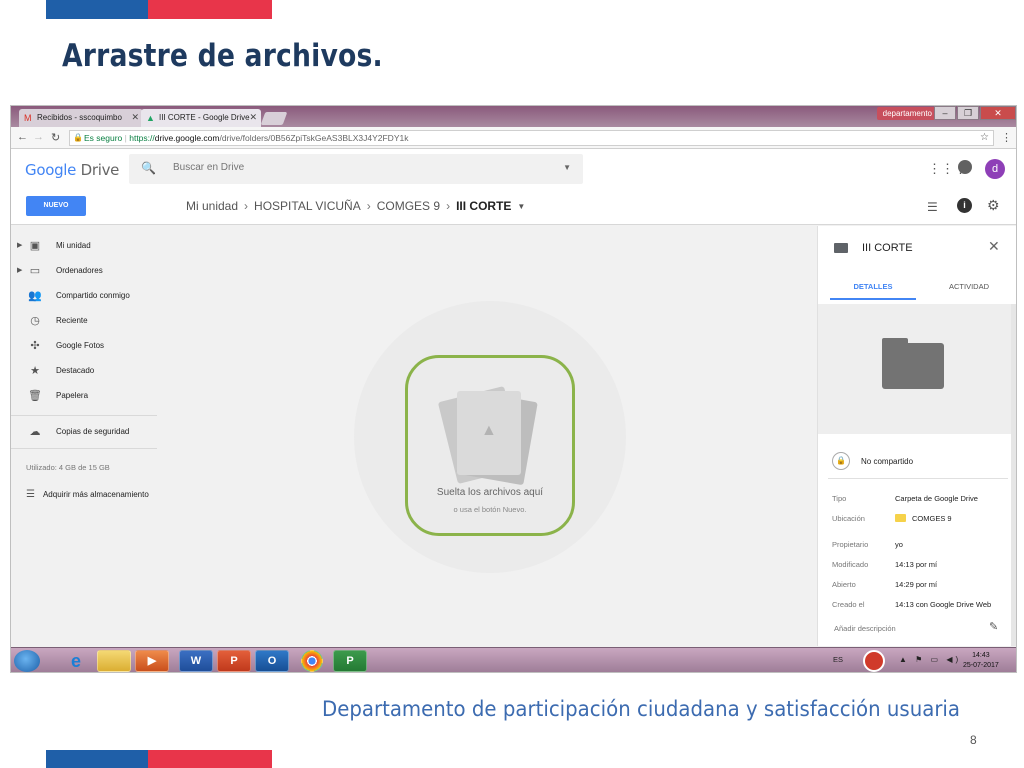 This screenshot has width=1024, height=768. What do you see at coordinates (353, 167) in the screenshot?
I see `search-input` at bounding box center [353, 167].